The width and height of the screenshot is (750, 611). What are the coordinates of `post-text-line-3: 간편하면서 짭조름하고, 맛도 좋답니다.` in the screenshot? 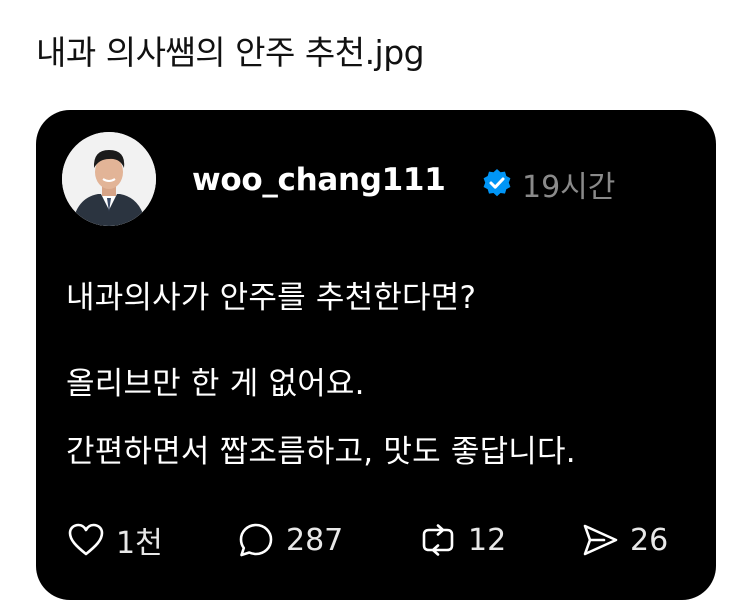 It's located at (321, 452).